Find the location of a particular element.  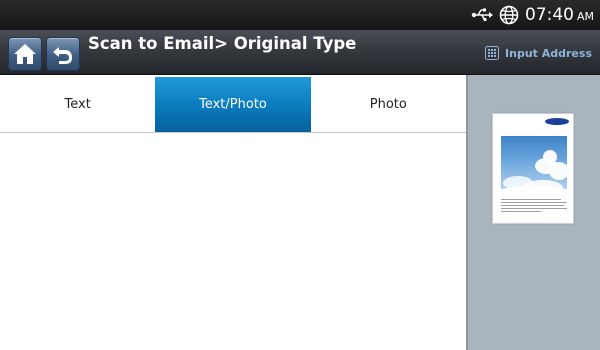

tab-photo: Photo is located at coordinates (388, 104).